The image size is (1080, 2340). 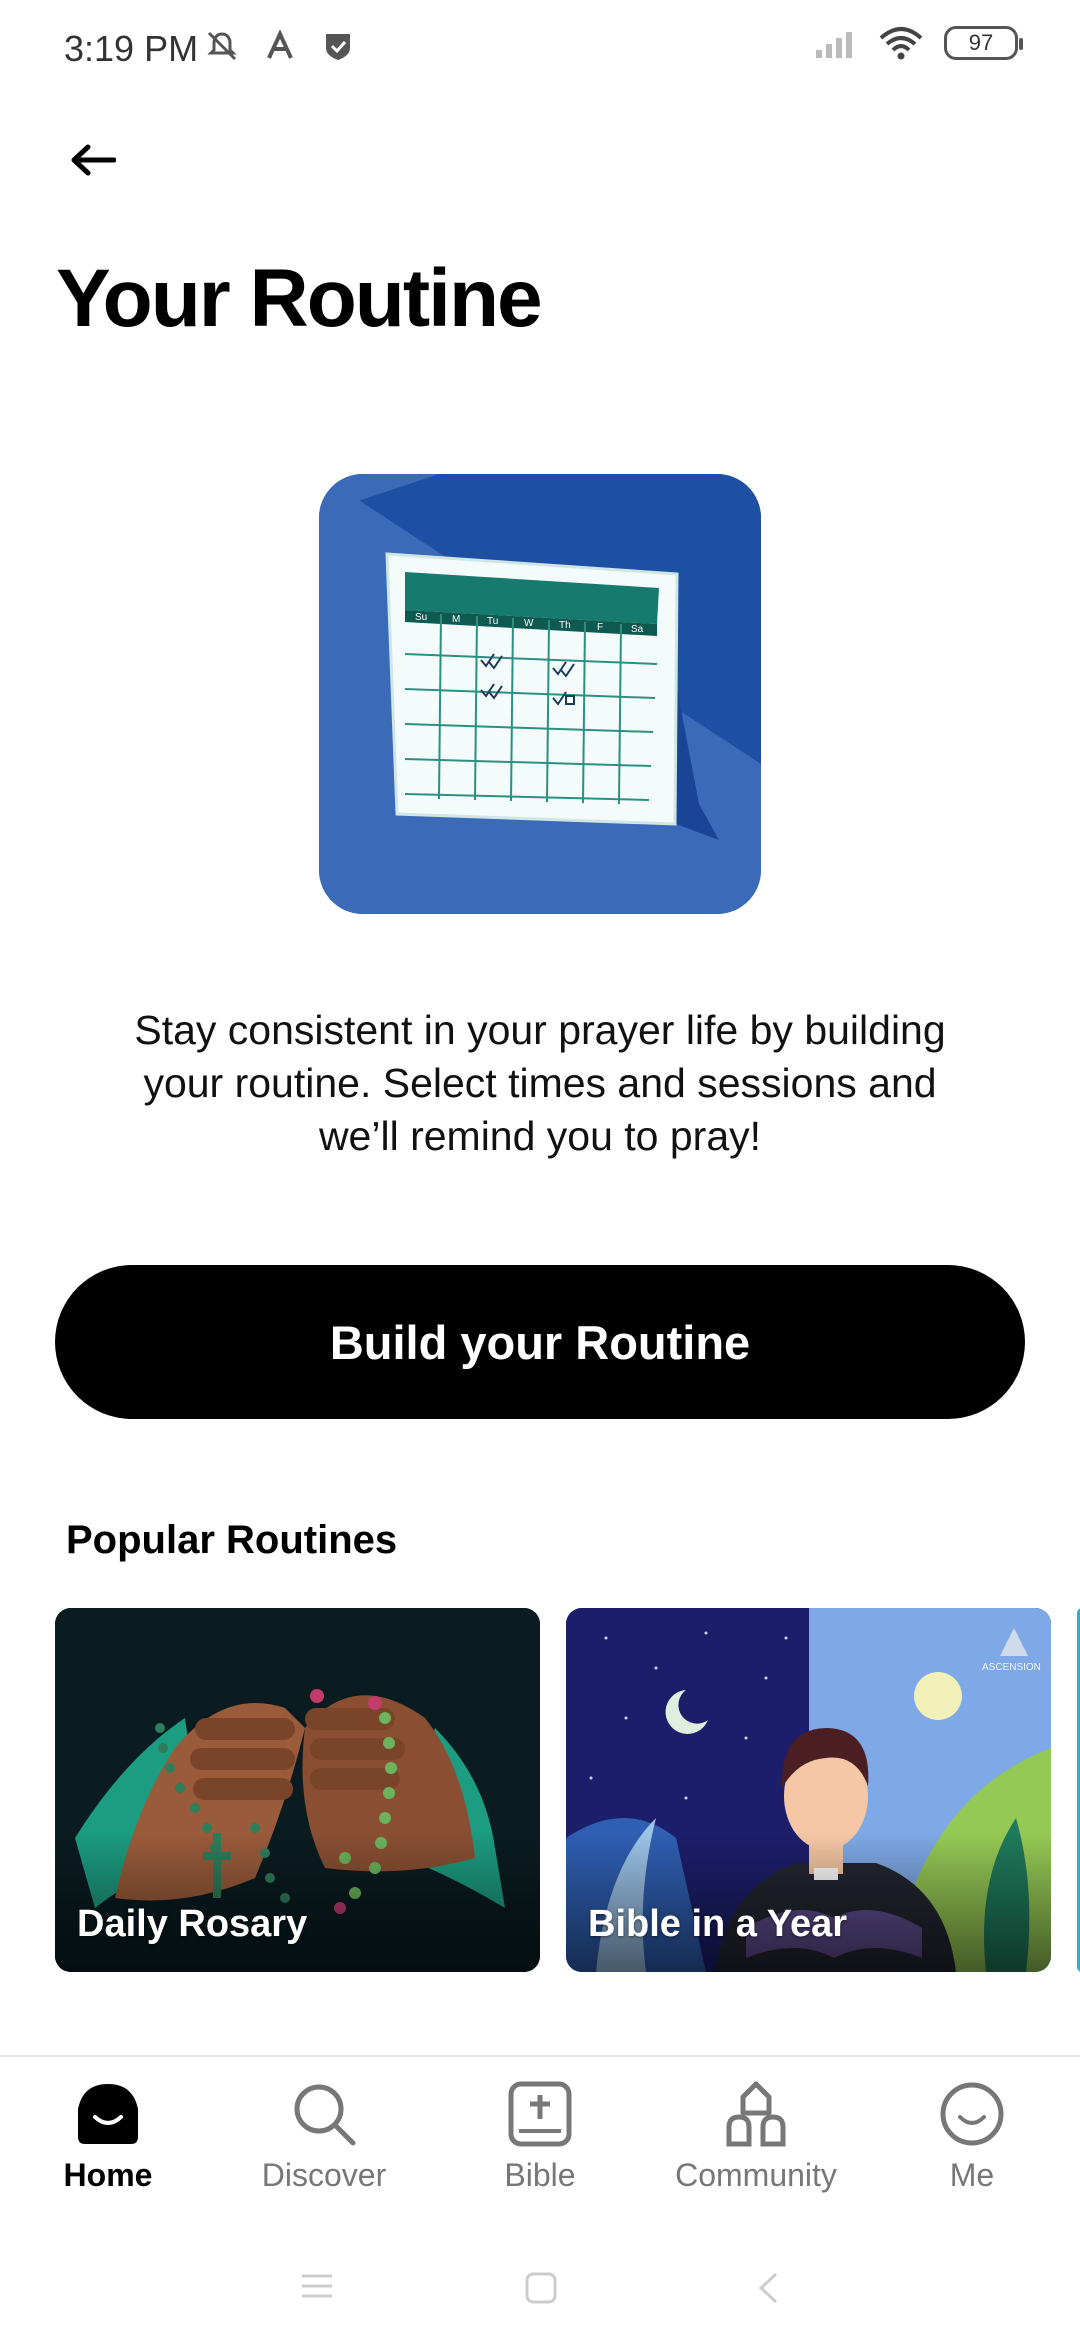 What do you see at coordinates (972, 2114) in the screenshot?
I see `profile-icon` at bounding box center [972, 2114].